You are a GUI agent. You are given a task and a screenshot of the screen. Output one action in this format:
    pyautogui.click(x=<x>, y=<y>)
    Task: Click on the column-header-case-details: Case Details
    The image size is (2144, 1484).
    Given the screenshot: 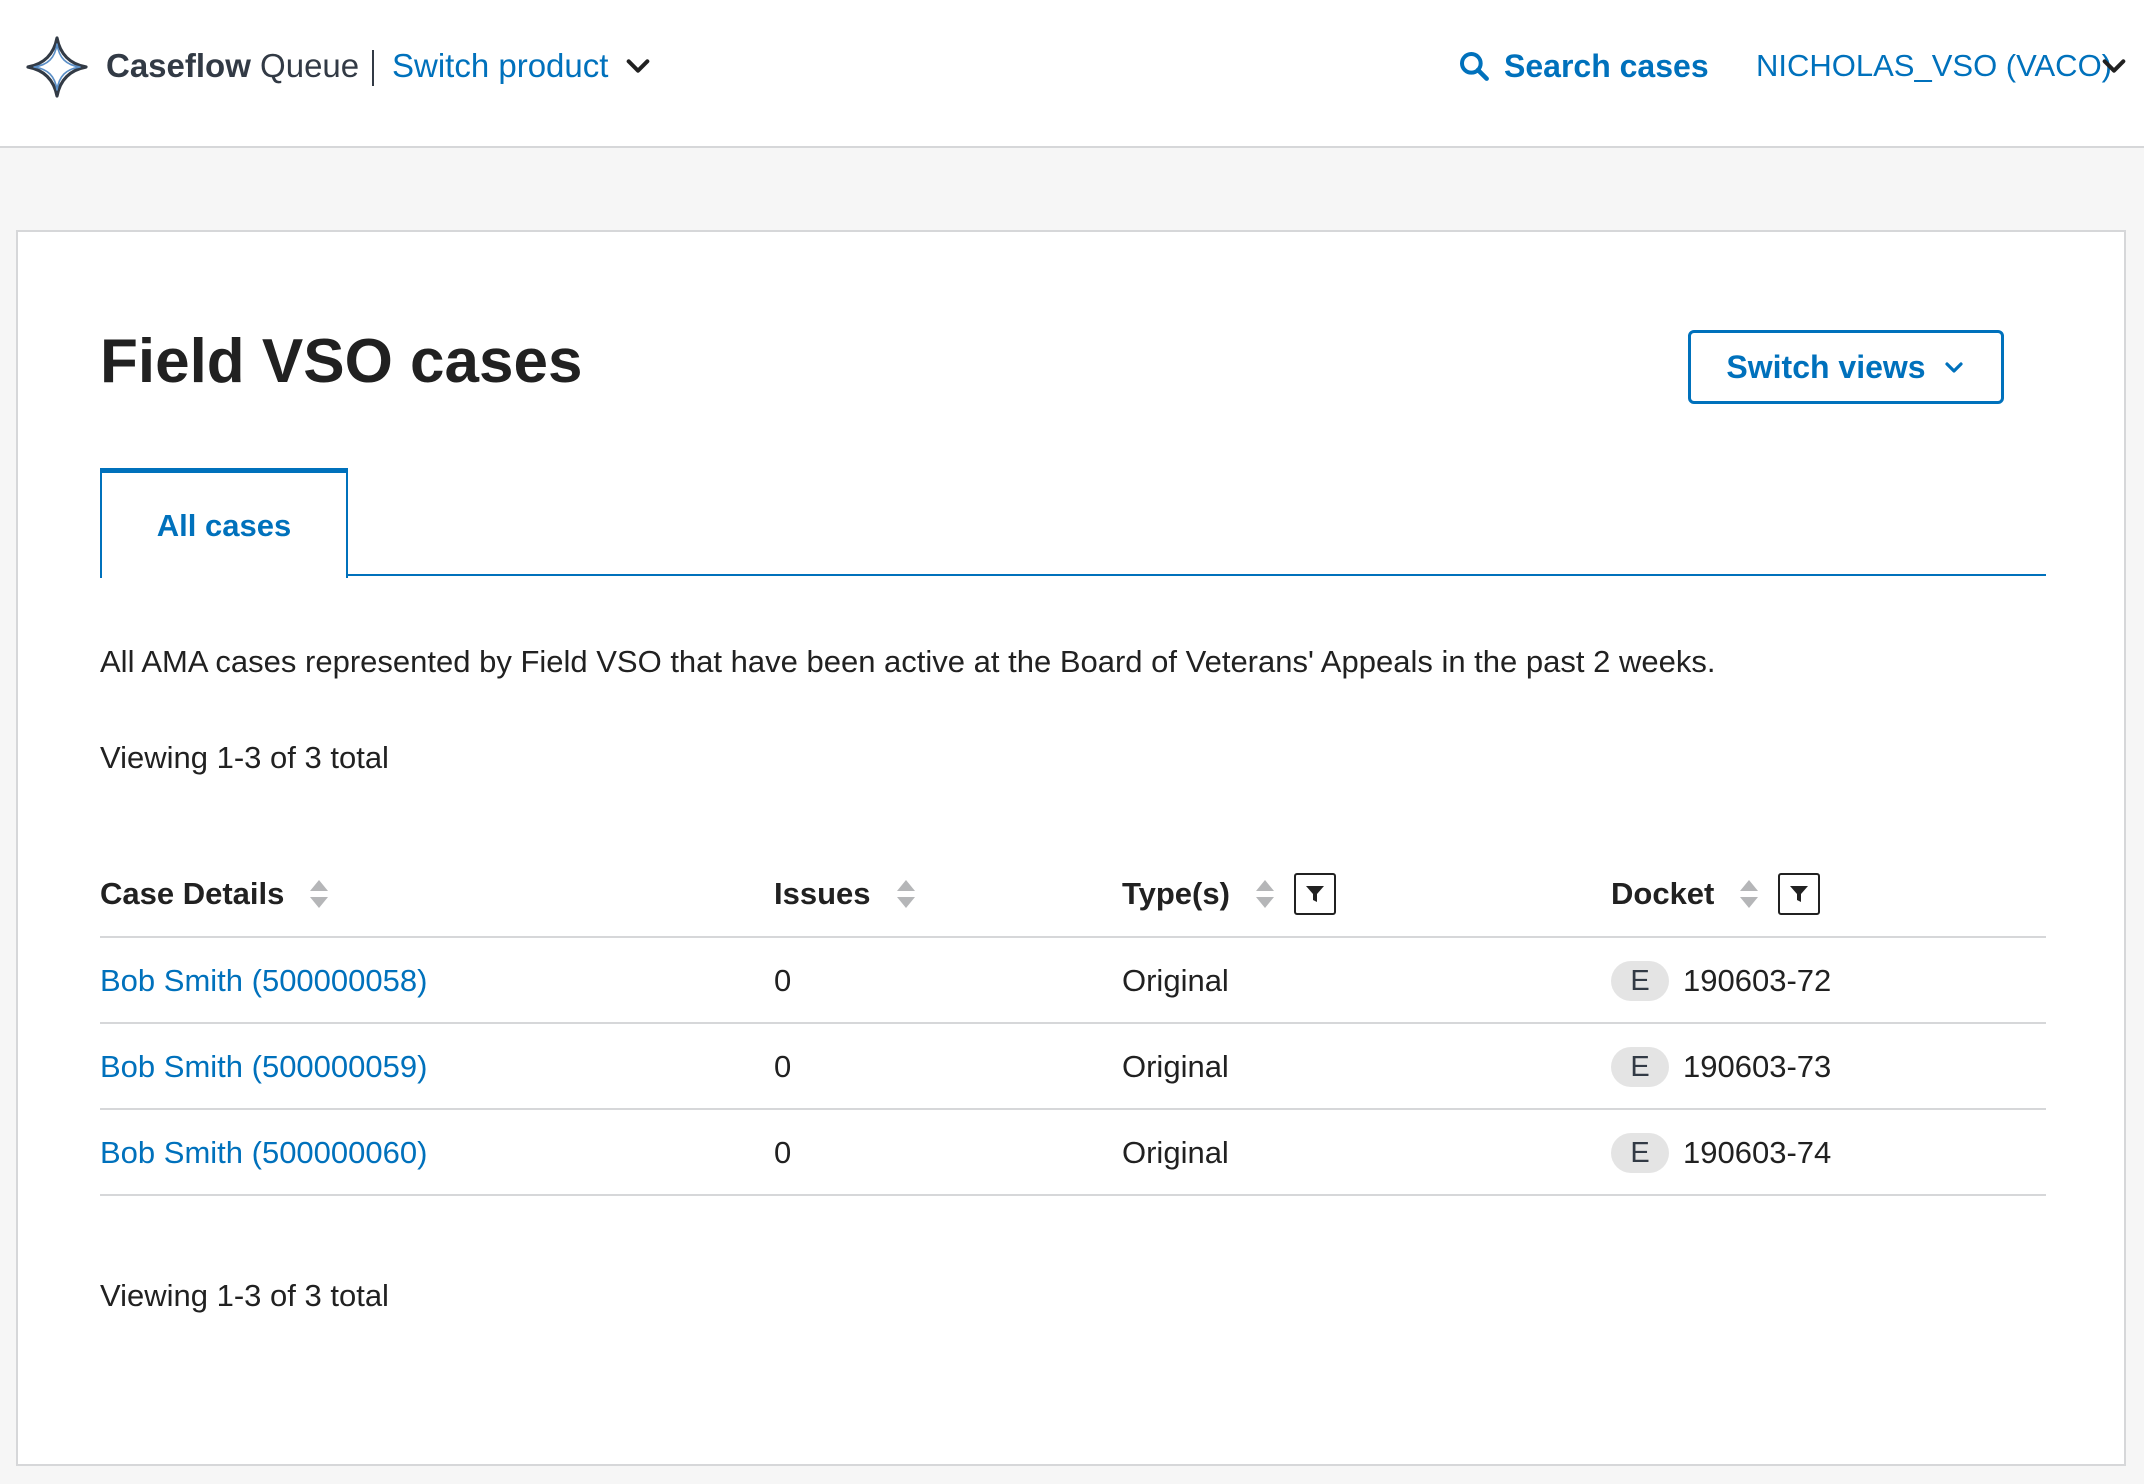 What is the action you would take?
    pyautogui.click(x=215, y=894)
    